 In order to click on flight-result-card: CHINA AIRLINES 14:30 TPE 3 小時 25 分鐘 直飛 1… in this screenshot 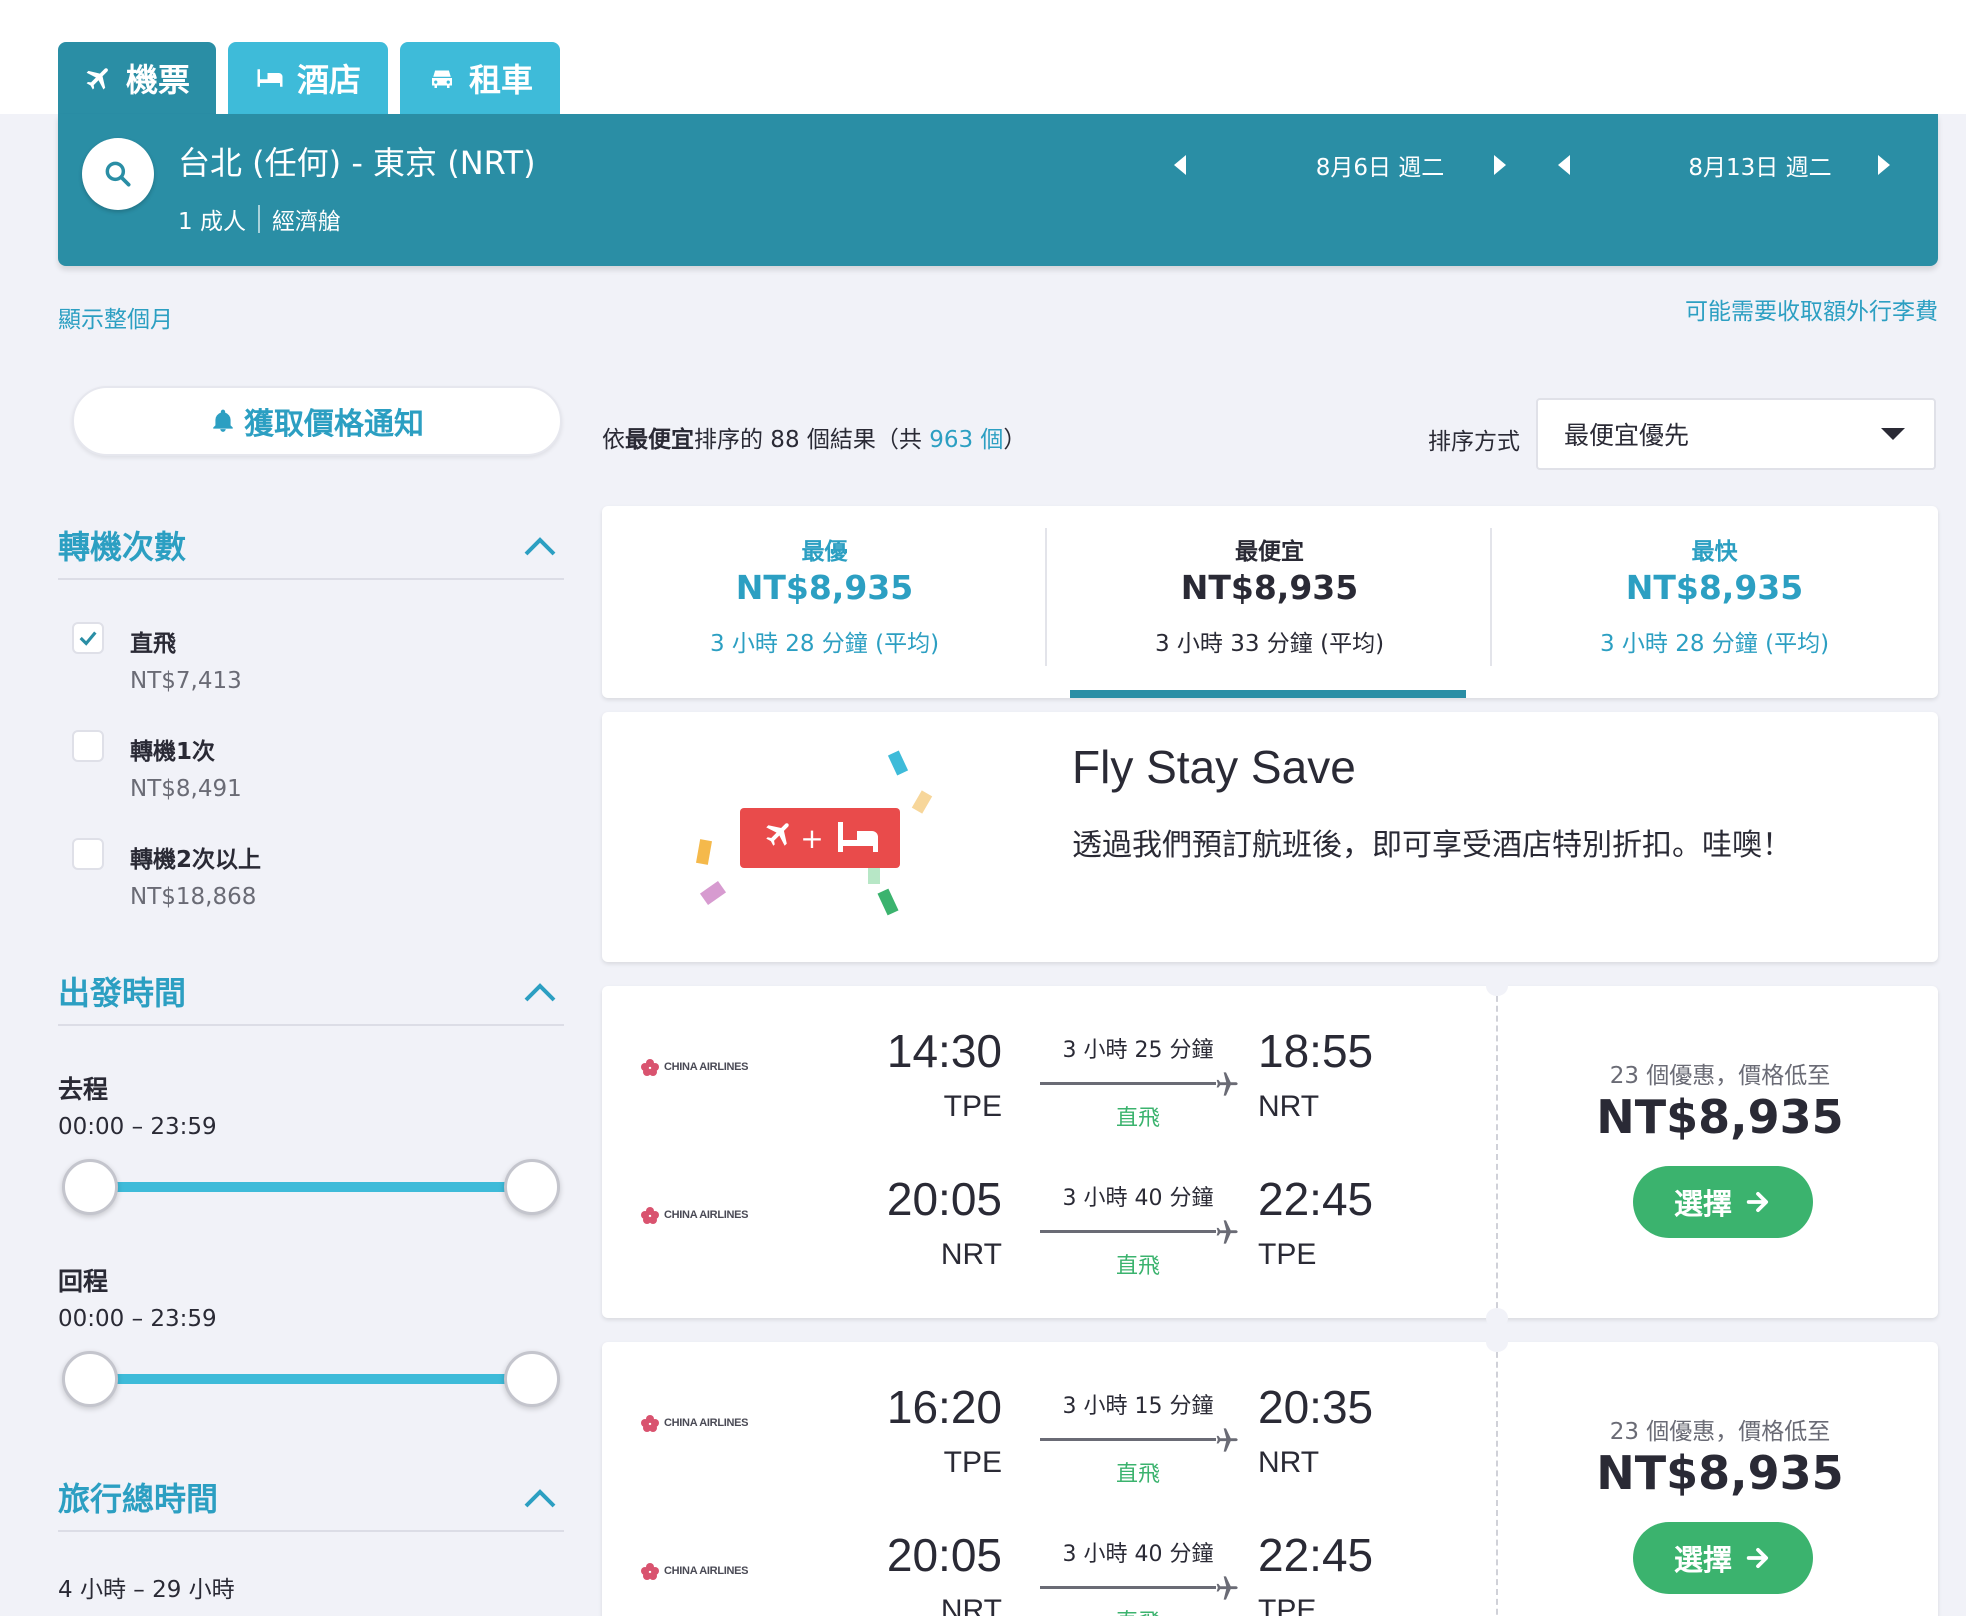, I will do `click(1270, 1152)`.